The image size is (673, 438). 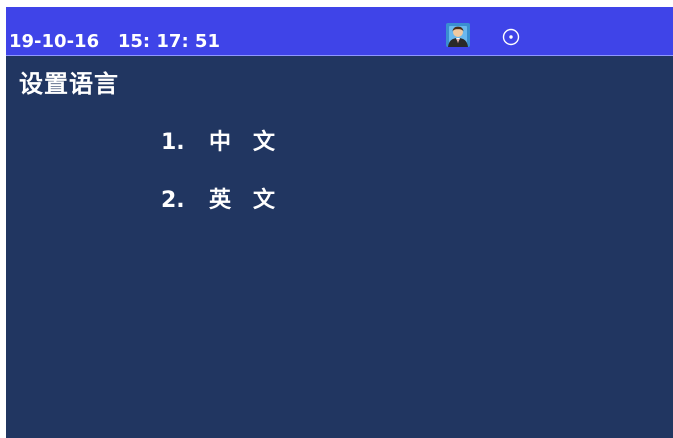 I want to click on menu-item-number: 1., so click(x=173, y=142).